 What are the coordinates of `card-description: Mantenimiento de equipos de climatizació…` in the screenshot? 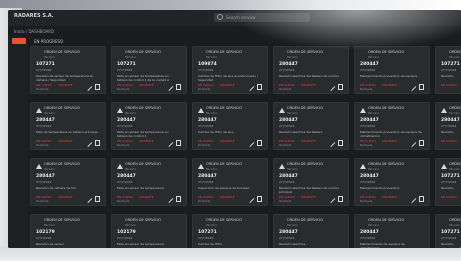 It's located at (382, 245).